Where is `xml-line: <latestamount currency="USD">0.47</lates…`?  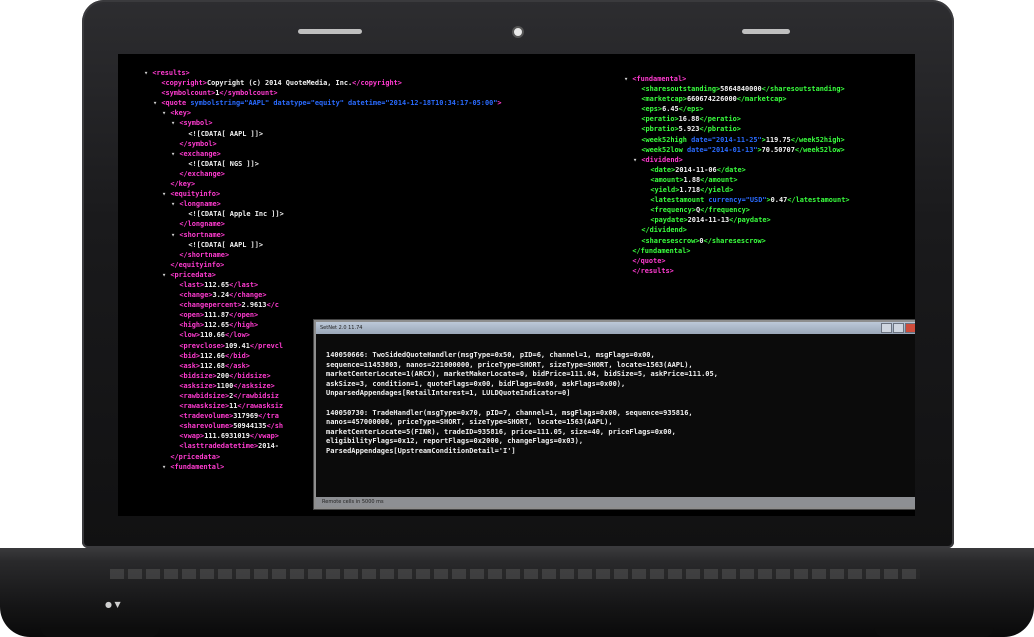
xml-line: <latestamount currency="USD">0.47</lates… is located at coordinates (737, 200).